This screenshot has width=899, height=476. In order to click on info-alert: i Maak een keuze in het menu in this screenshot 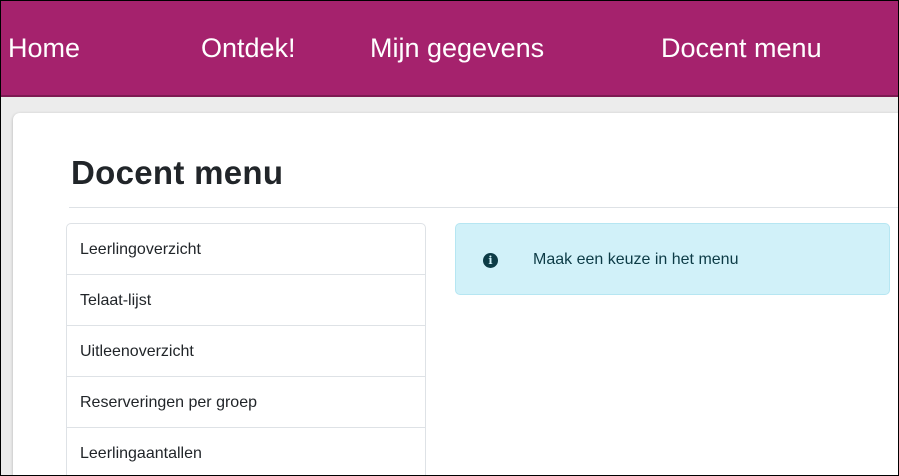, I will do `click(672, 259)`.